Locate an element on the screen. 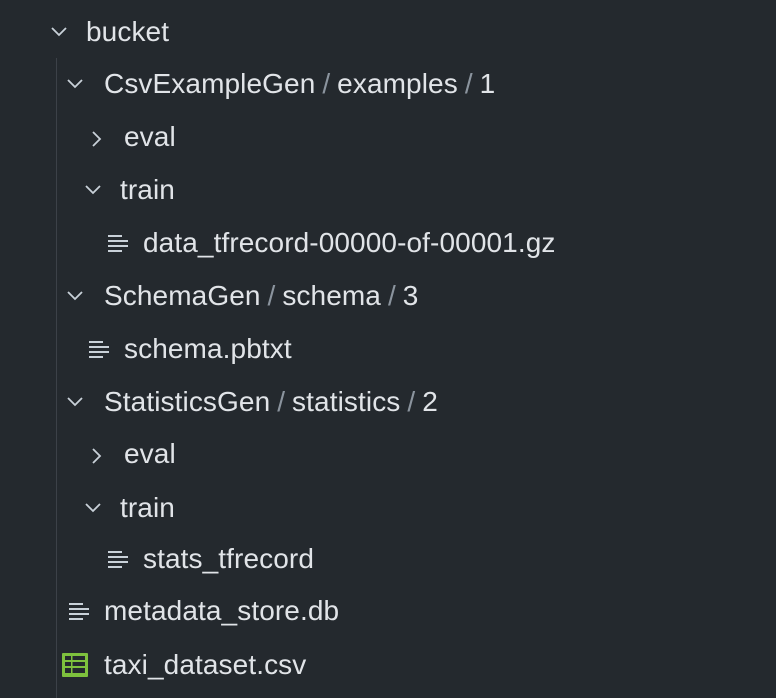  file-label: metadata_store.db is located at coordinates (222, 610).